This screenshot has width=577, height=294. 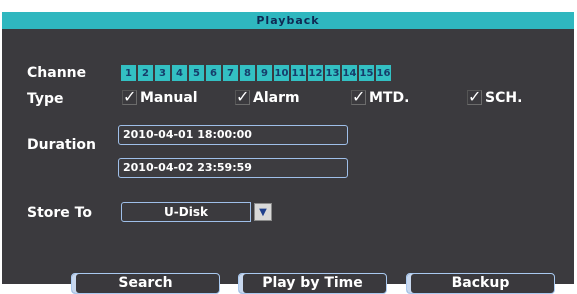 What do you see at coordinates (383, 73) in the screenshot?
I see `channel-button-16: 16` at bounding box center [383, 73].